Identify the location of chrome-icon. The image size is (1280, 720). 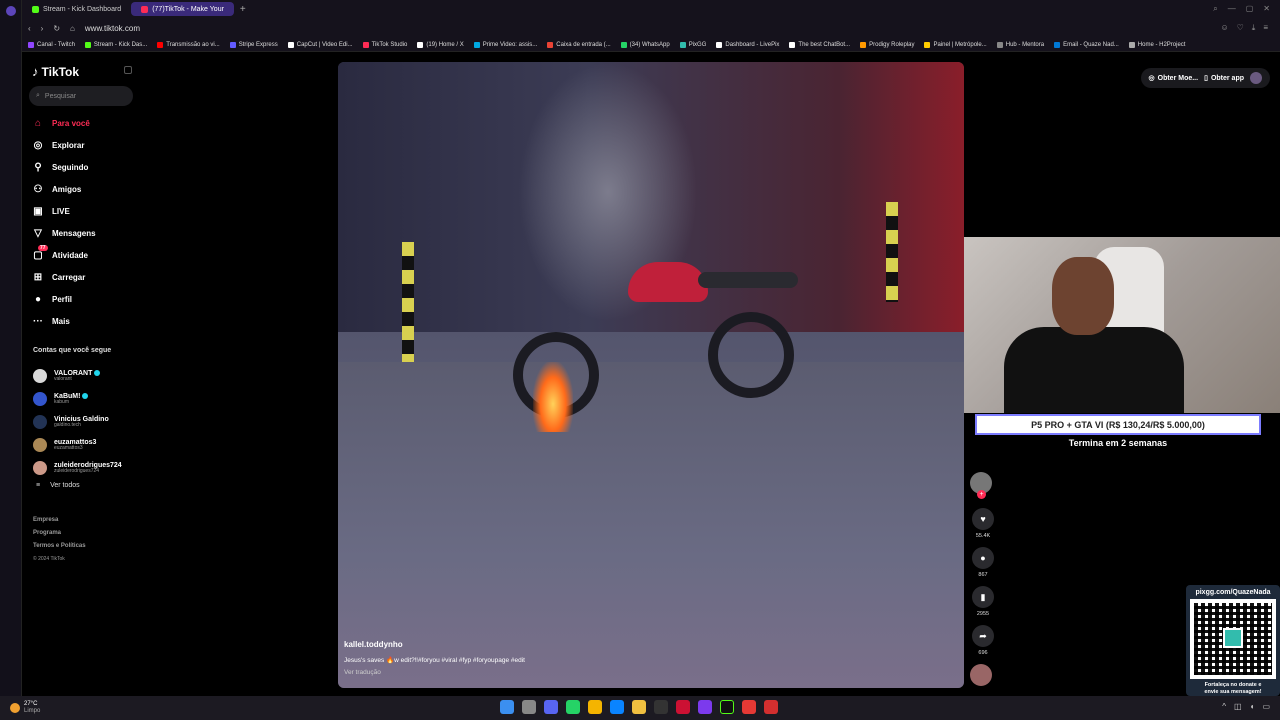
(595, 707).